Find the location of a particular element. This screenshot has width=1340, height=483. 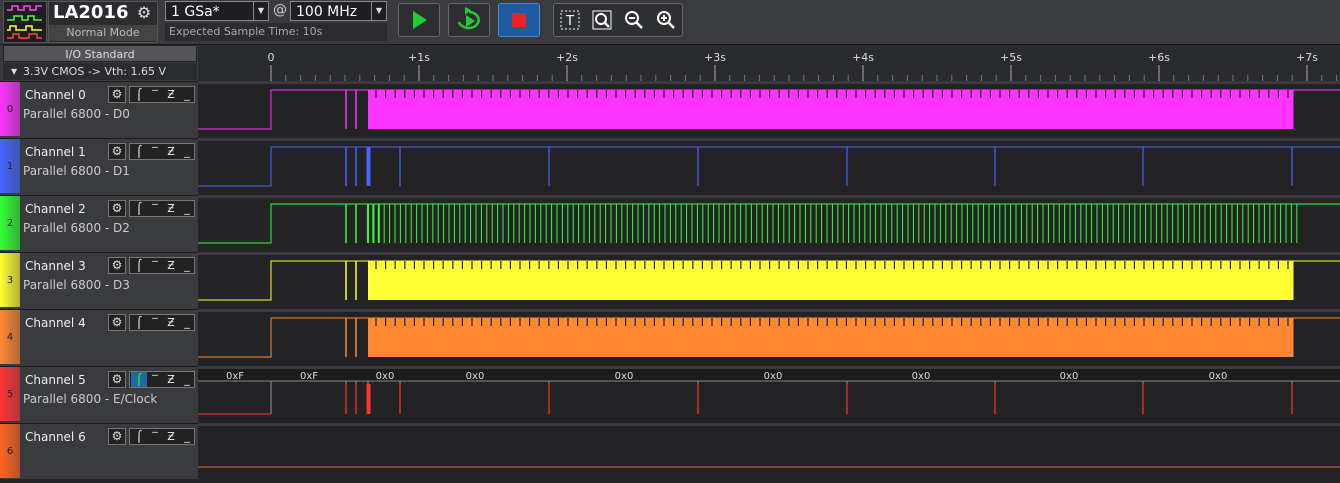

decode-label: 0xF is located at coordinates (235, 376).